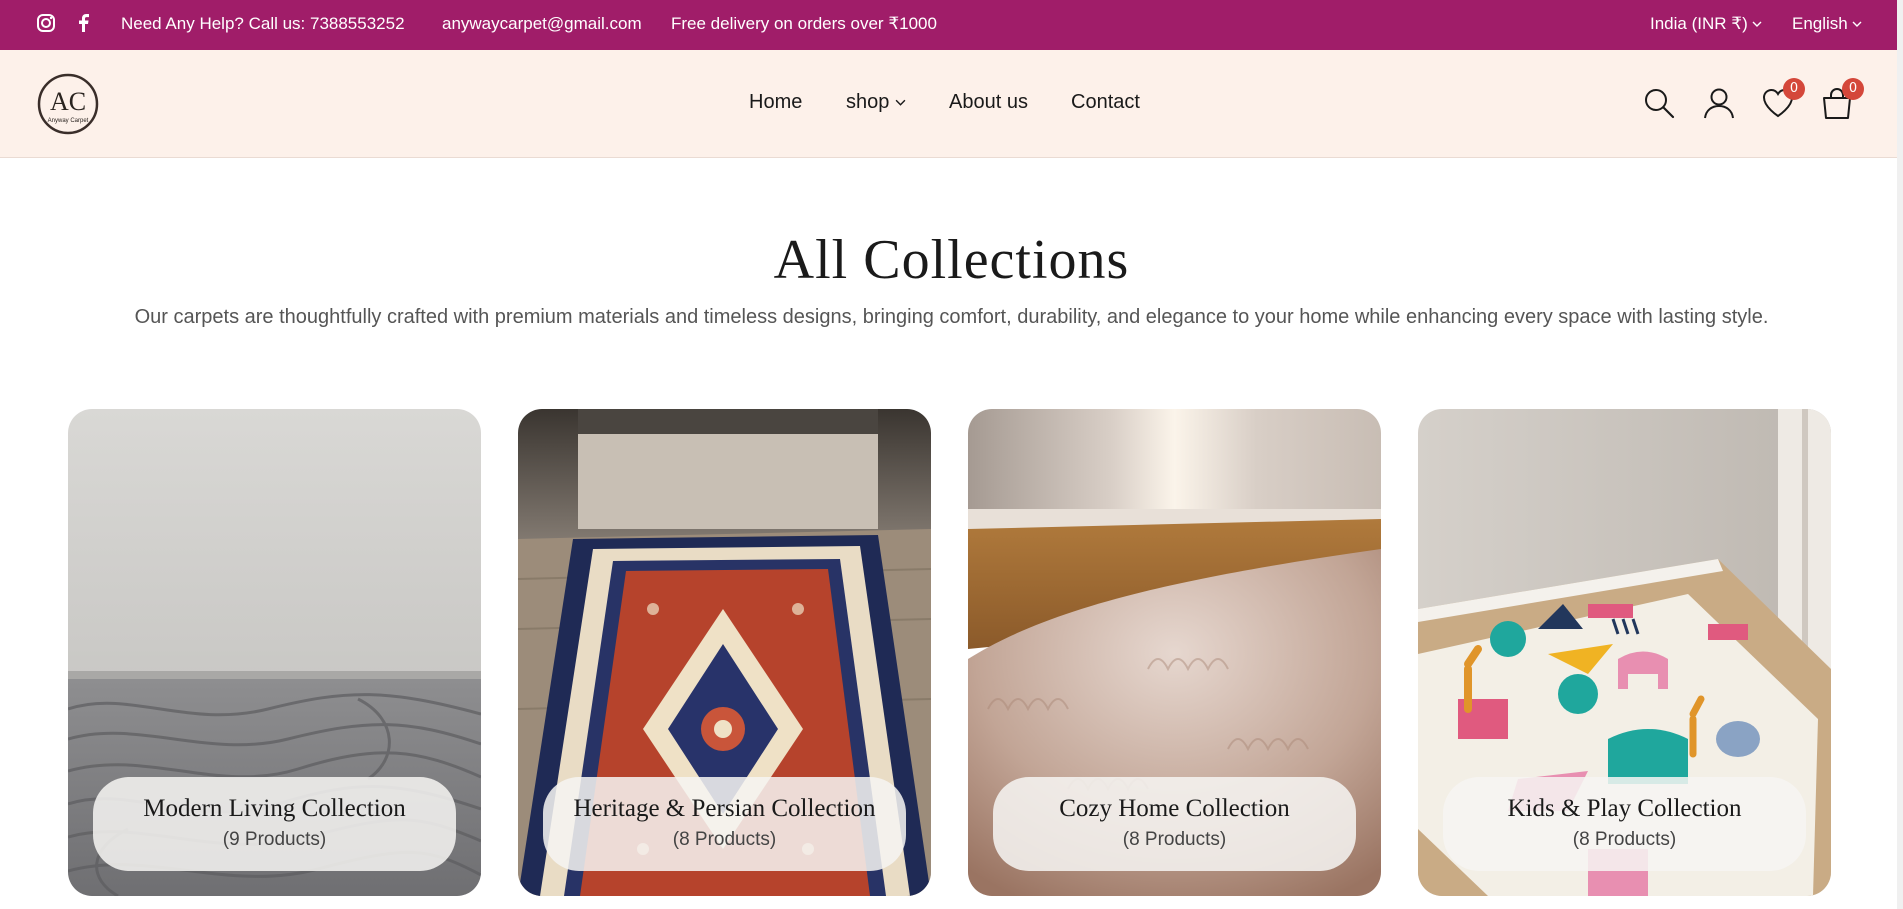 The image size is (1903, 909). I want to click on collection-label: Modern Living Collection (9 Products), so click(274, 824).